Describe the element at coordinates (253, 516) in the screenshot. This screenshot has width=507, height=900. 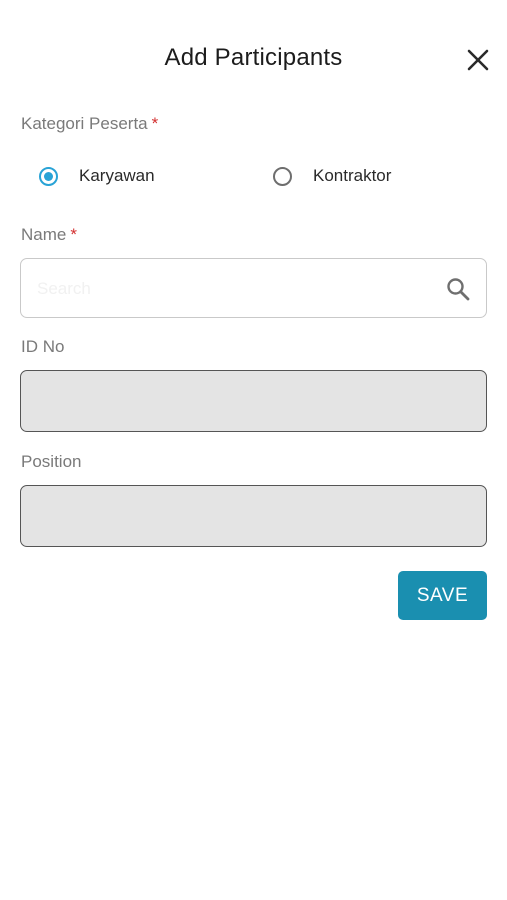
I see `position-field` at that location.